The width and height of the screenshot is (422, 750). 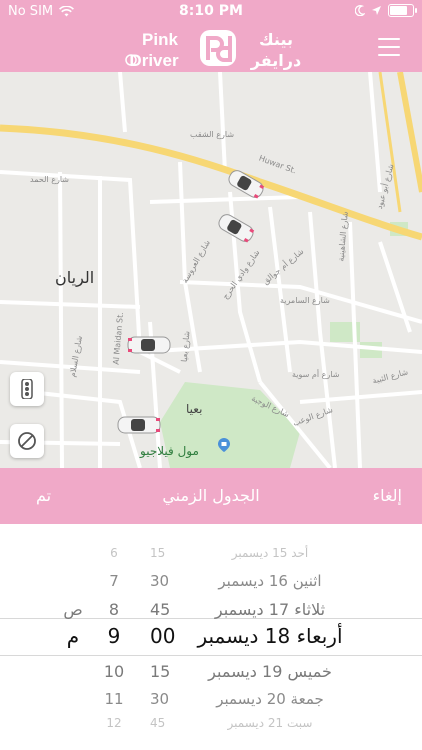 I want to click on no-entry-button, so click(x=27, y=441).